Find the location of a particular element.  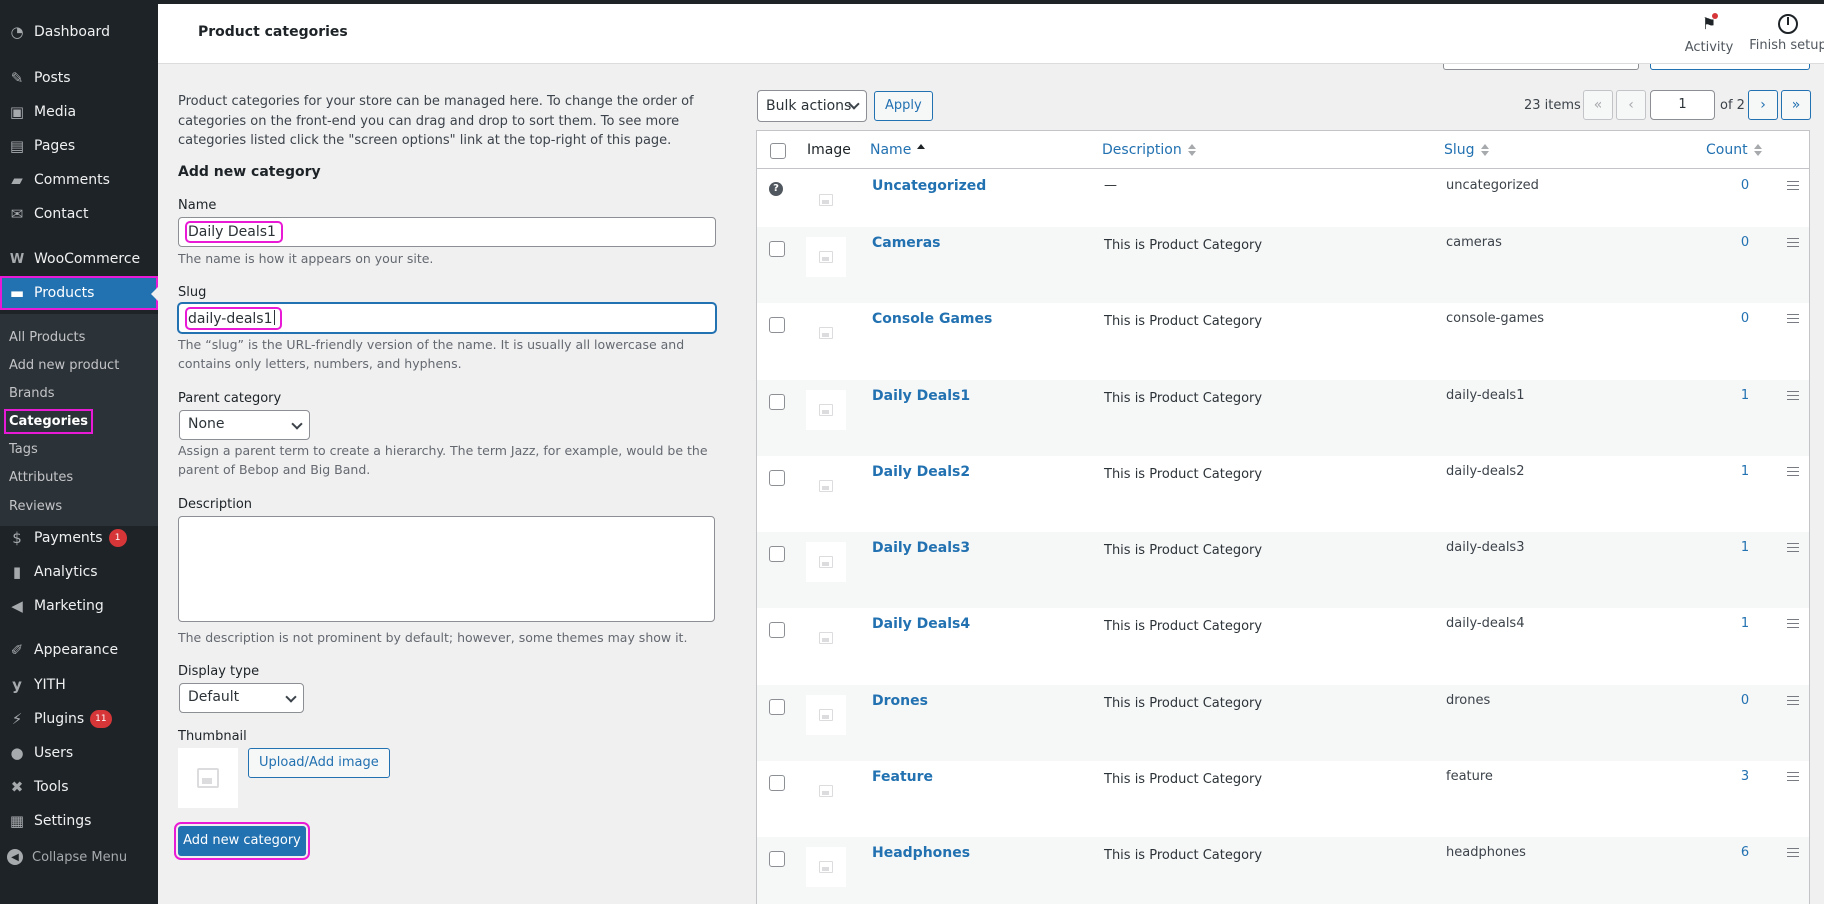

category-name-link: Daily Deals2 is located at coordinates (921, 472).